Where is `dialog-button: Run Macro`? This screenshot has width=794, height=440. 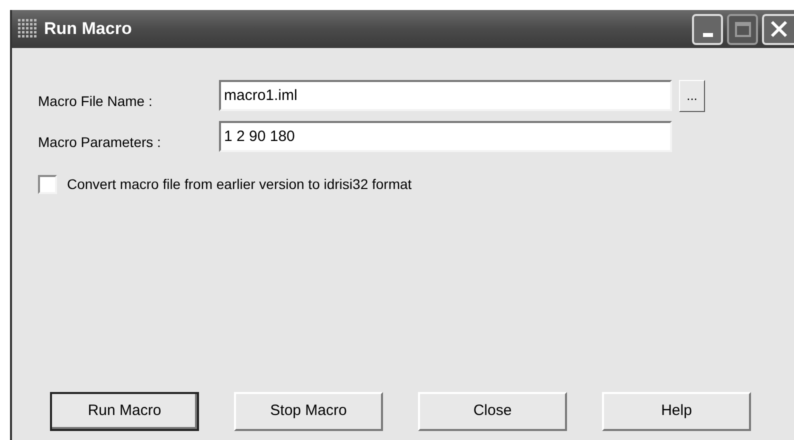 dialog-button: Run Macro is located at coordinates (124, 411).